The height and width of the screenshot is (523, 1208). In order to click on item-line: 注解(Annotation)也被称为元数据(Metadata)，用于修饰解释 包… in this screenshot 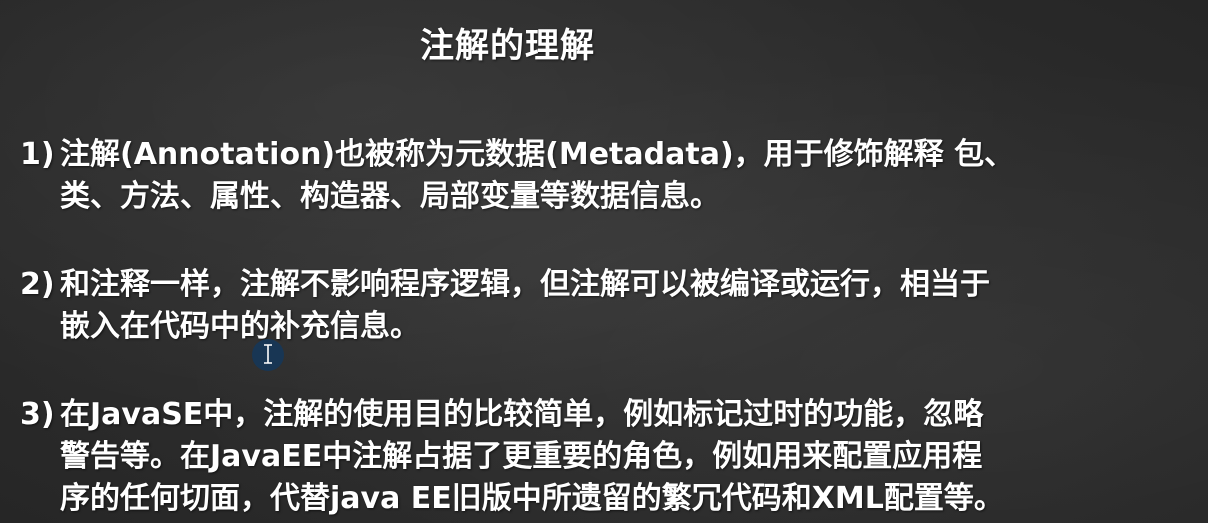, I will do `click(537, 154)`.